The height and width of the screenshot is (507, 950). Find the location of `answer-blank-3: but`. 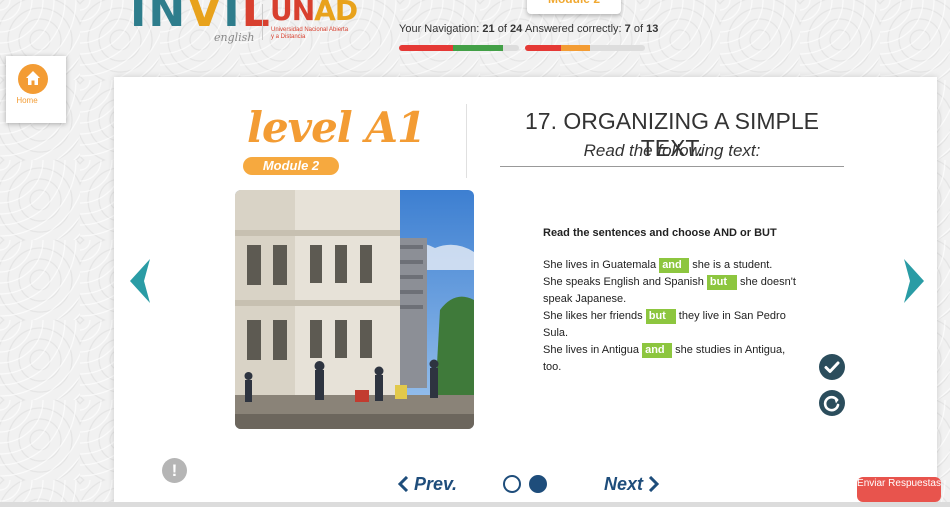

answer-blank-3: but is located at coordinates (660, 316).